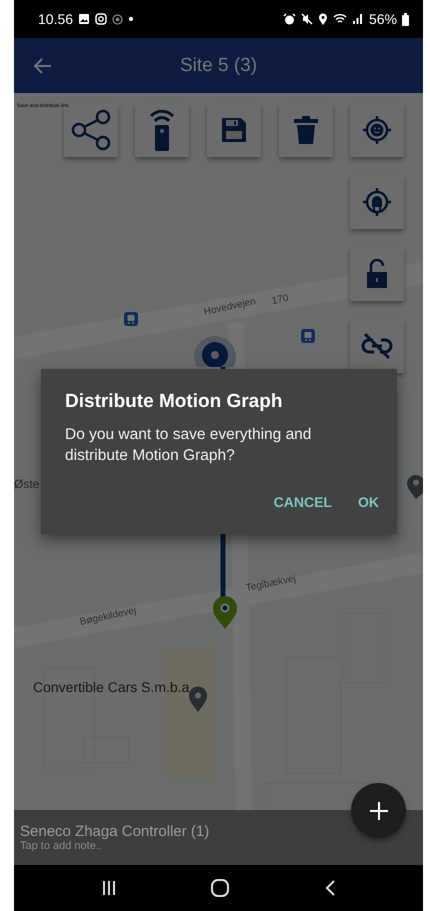  I want to click on battery-text: 56%, so click(382, 19).